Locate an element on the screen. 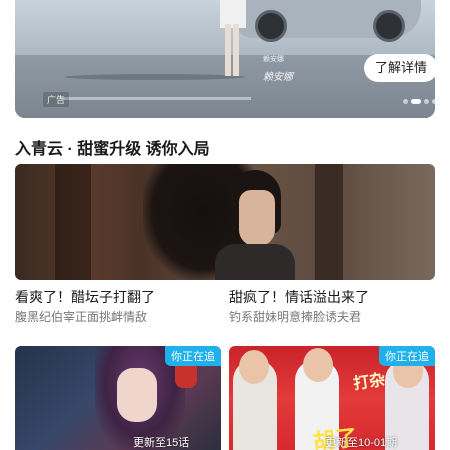 Image resolution: width=450 pixels, height=450 pixels. section-title: 入青云 · 甜蜜升级 诱你入局 is located at coordinates (112, 147).